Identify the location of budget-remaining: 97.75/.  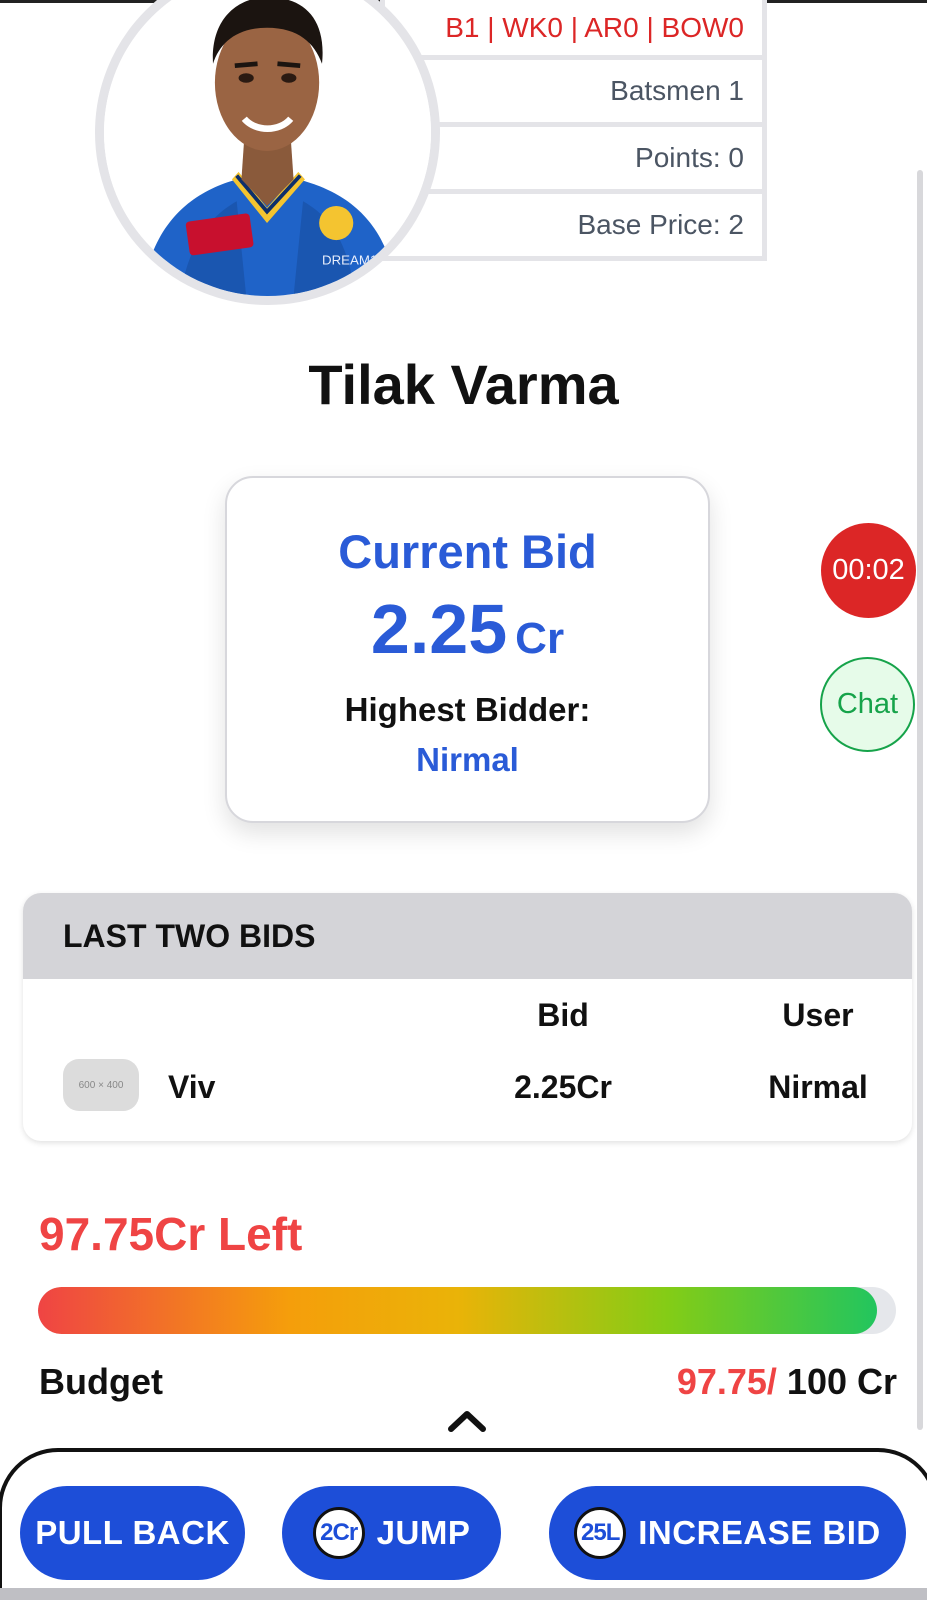
(726, 1381).